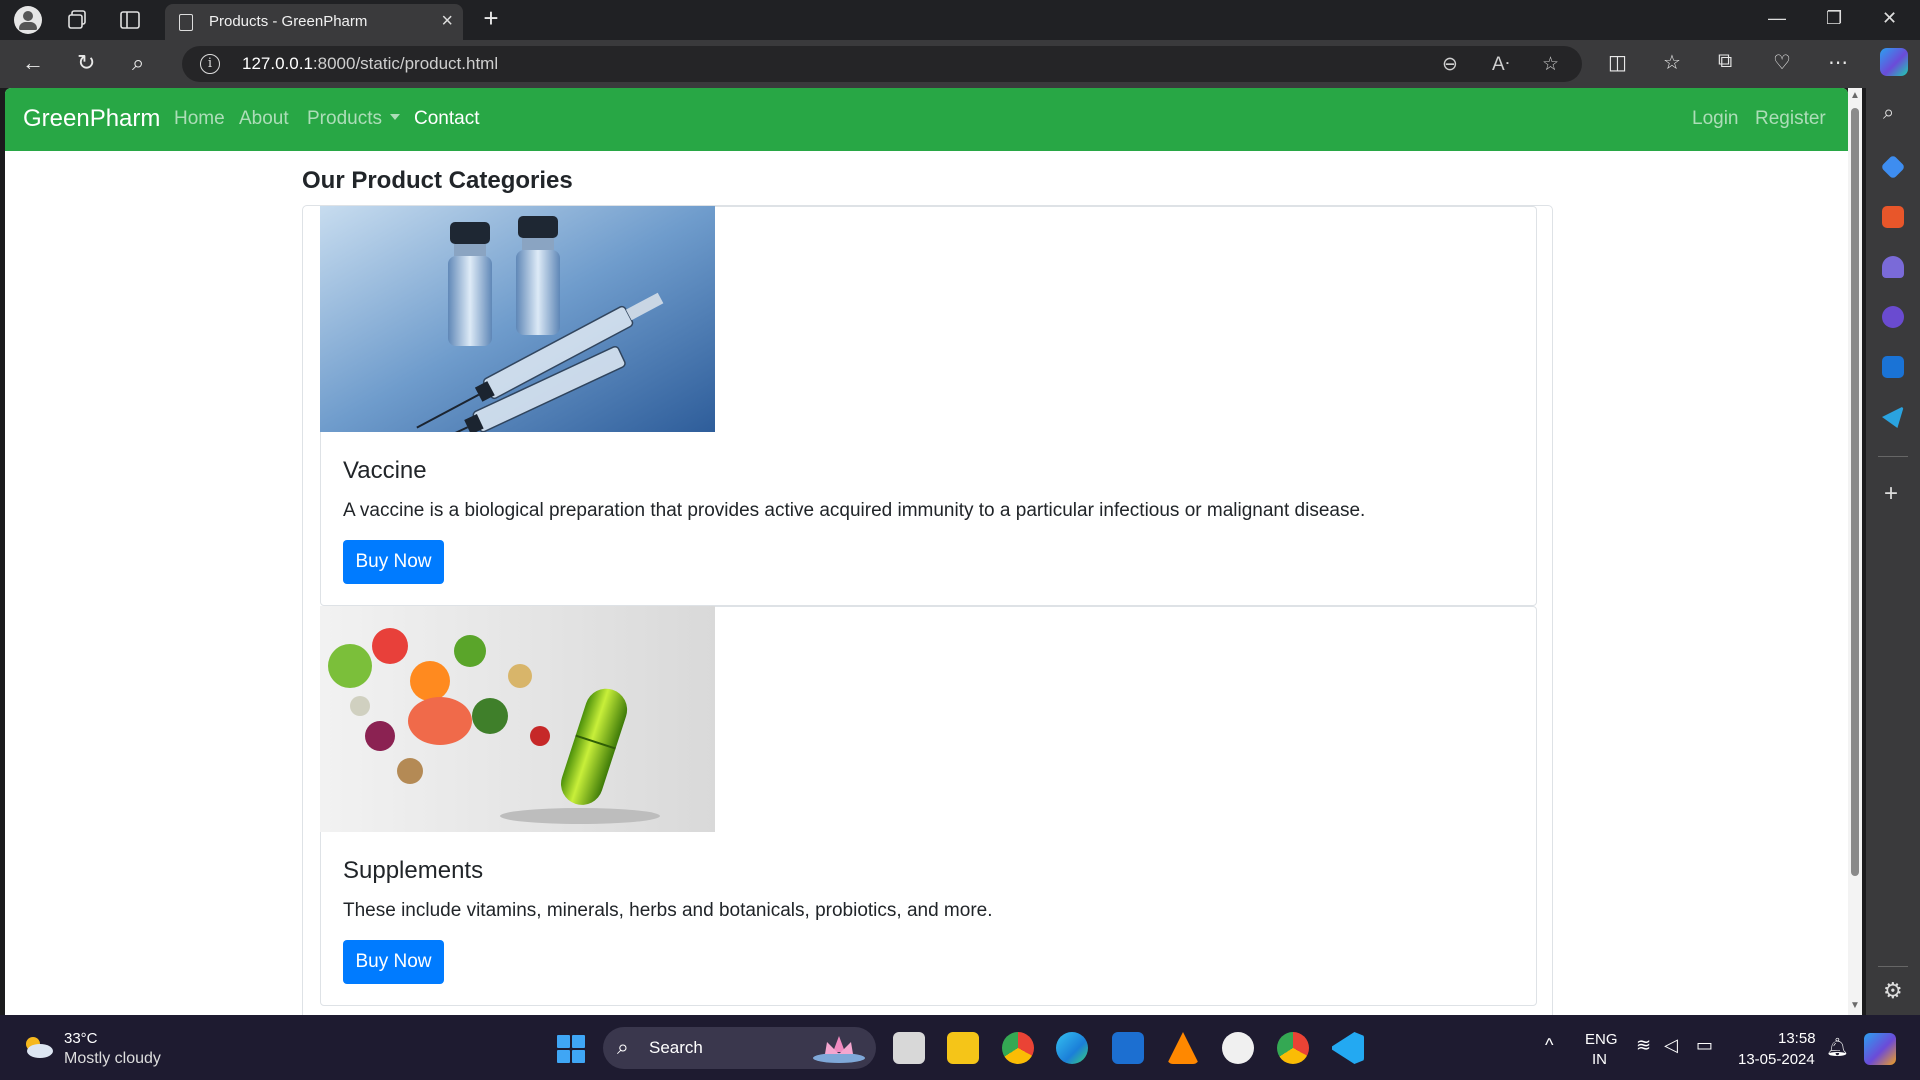 The height and width of the screenshot is (1080, 1920). I want to click on settings-gear-icon: ⚙, so click(1893, 991).